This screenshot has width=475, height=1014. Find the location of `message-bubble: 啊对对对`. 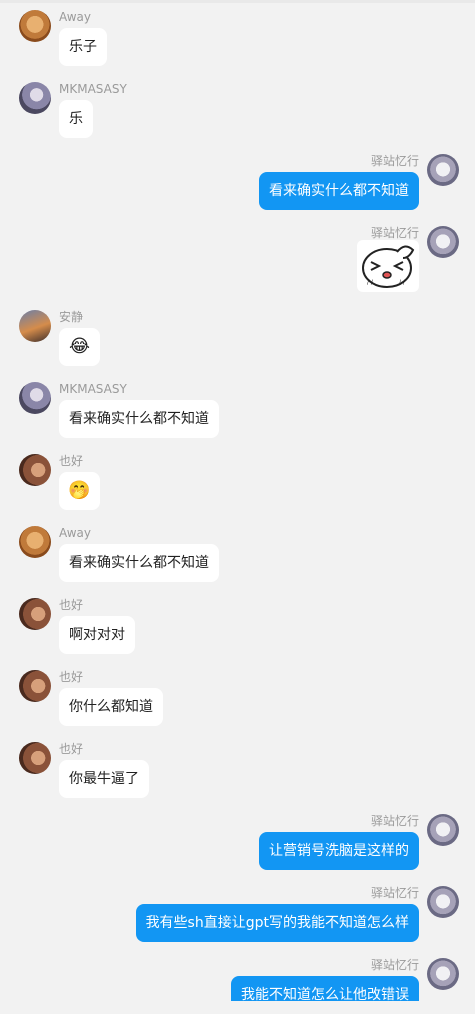

message-bubble: 啊对对对 is located at coordinates (97, 635).